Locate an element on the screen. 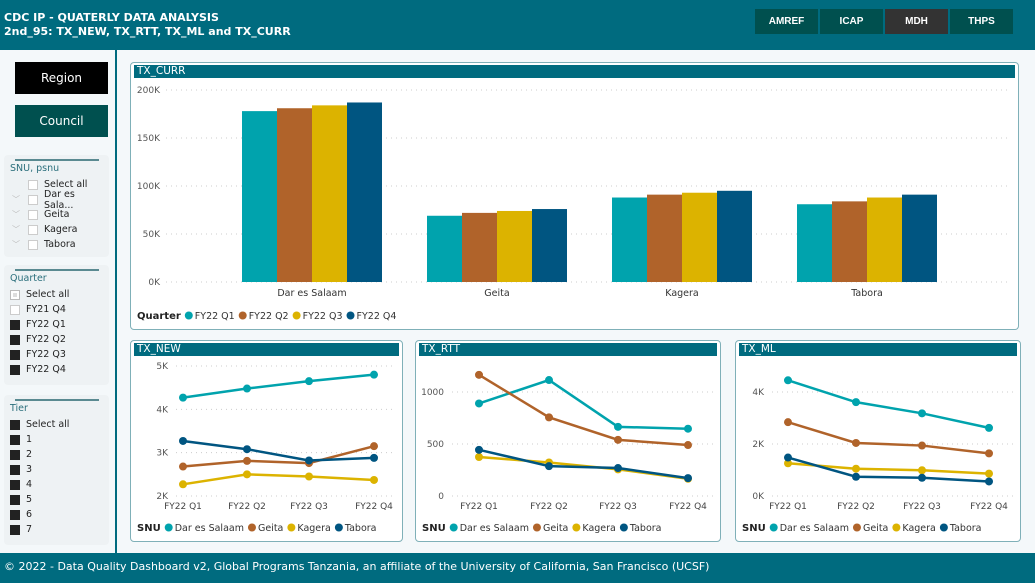 Image resolution: width=1035 pixels, height=583 pixels. org-button-mdh: MDH is located at coordinates (916, 21).